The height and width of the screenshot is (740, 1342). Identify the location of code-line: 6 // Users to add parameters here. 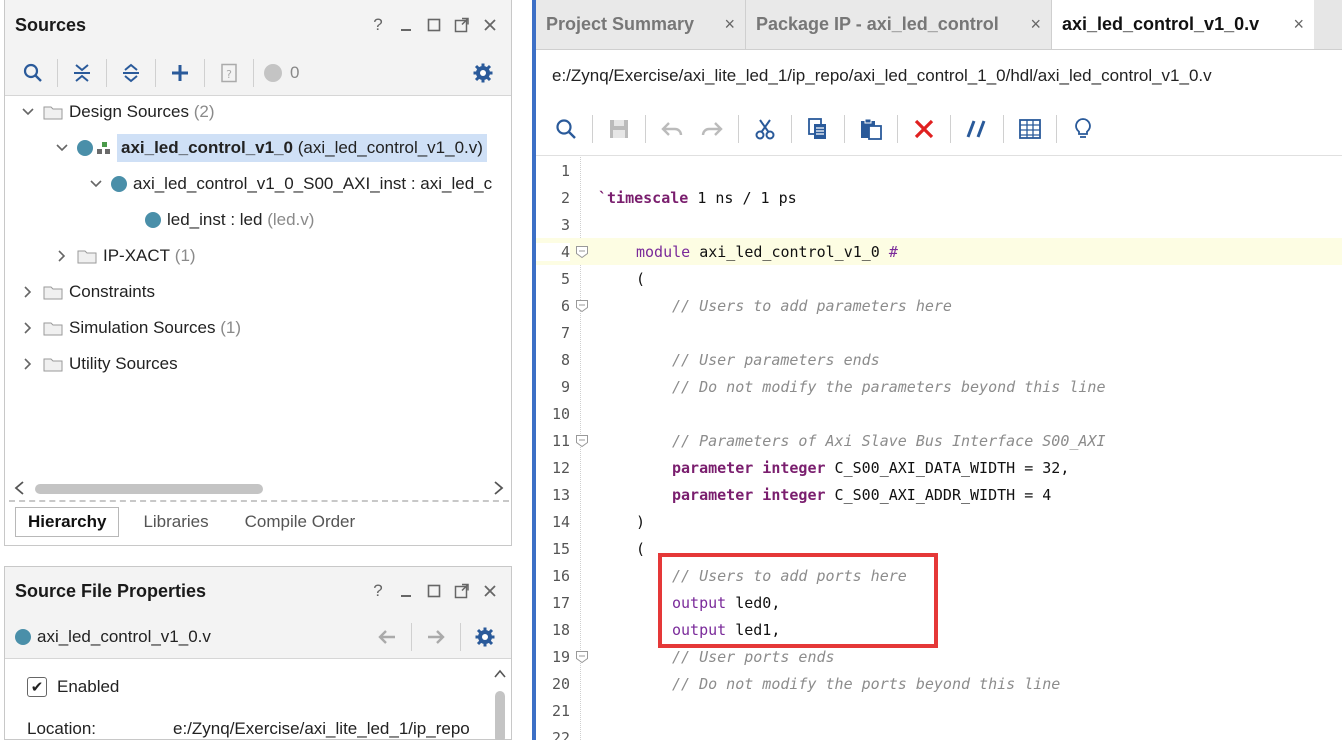
(939, 305).